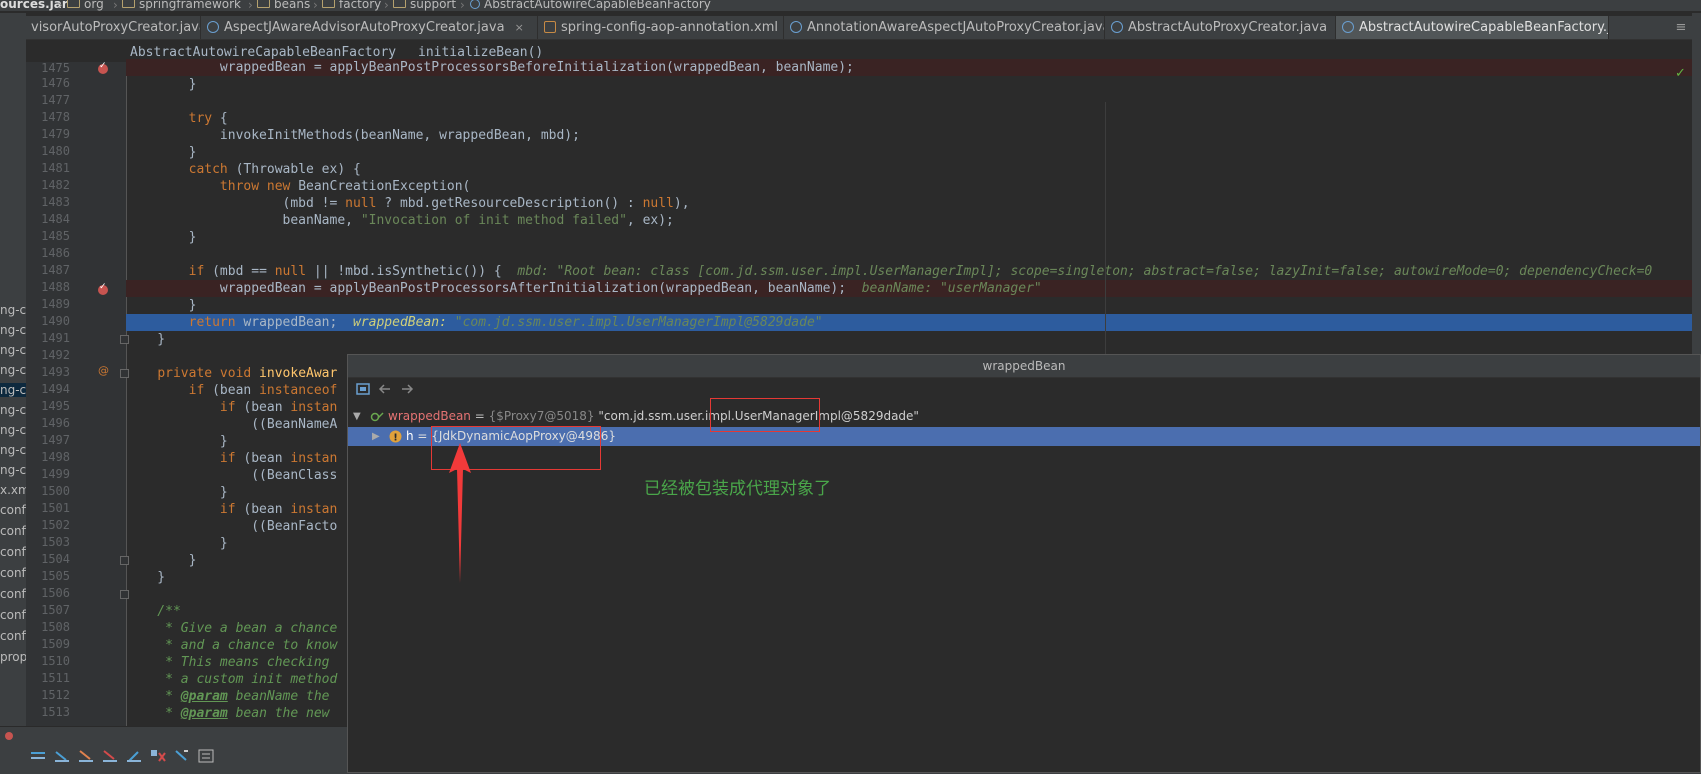  Describe the element at coordinates (55, 576) in the screenshot. I see `line-number: 1505` at that location.